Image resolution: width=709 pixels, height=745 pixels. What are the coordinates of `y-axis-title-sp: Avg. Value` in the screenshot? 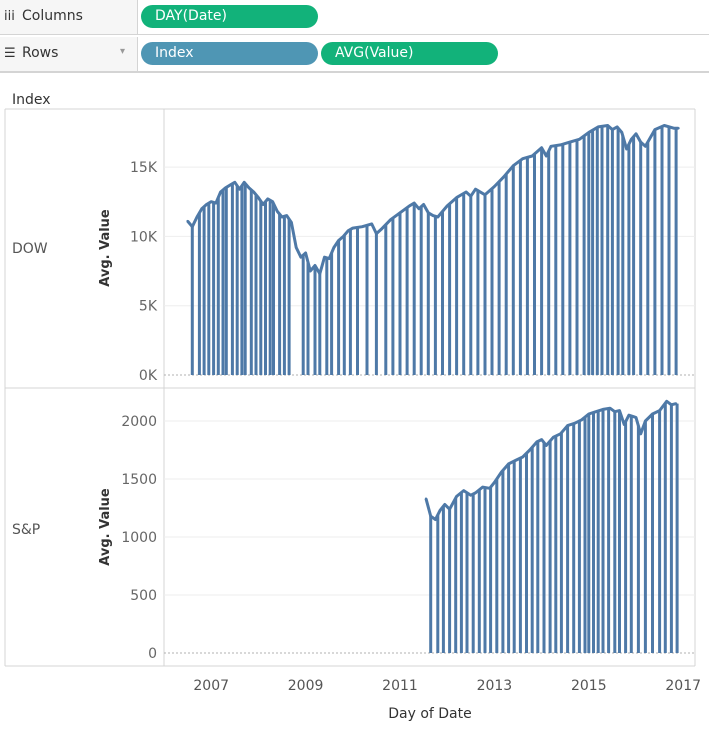 It's located at (105, 527).